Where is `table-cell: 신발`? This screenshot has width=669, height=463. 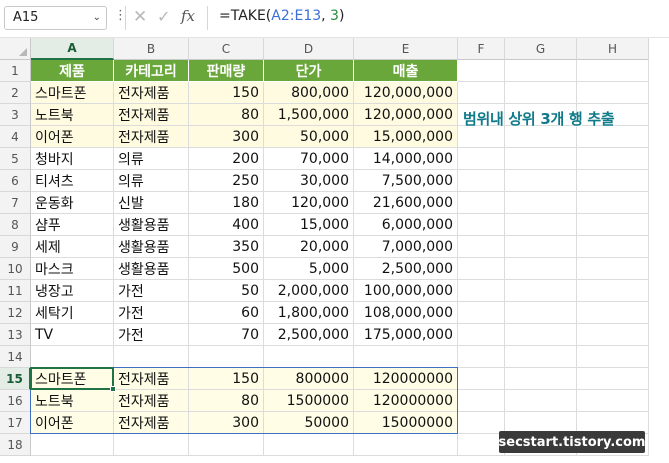
table-cell: 신발 is located at coordinates (151, 203).